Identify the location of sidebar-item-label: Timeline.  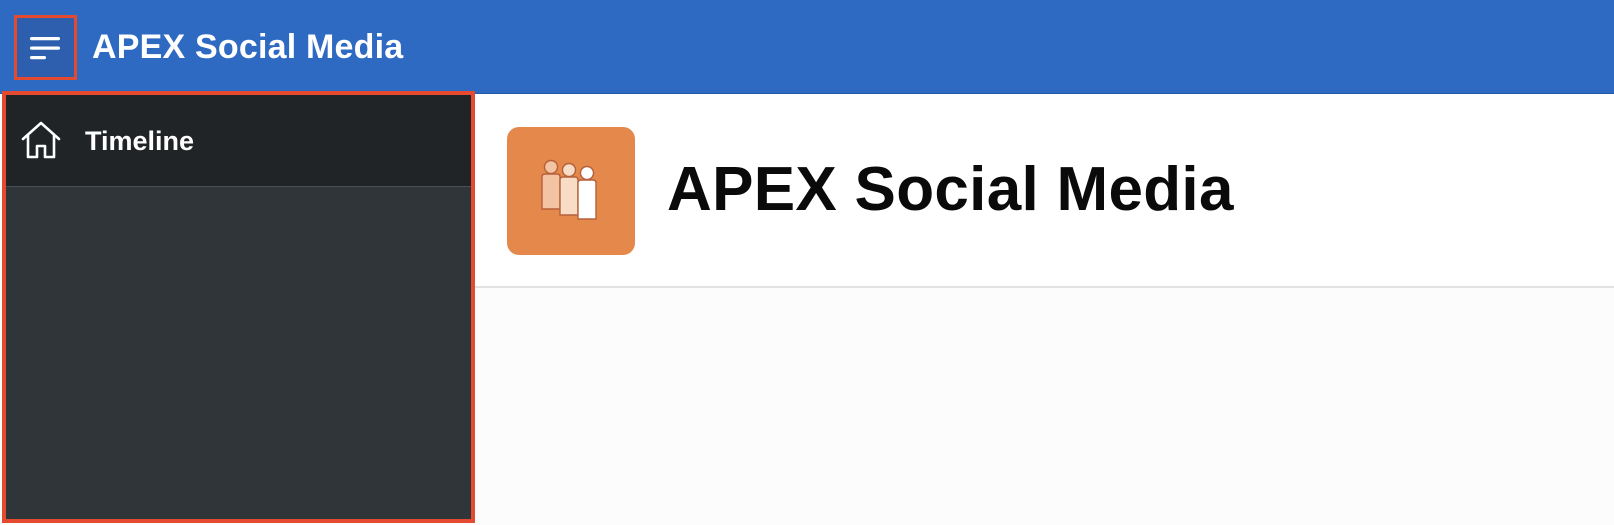
(140, 141).